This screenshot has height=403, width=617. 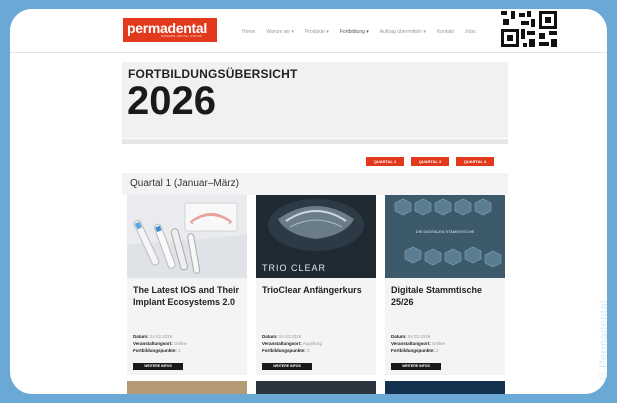 I want to click on nav-item-jobs: Jobs, so click(x=470, y=32).